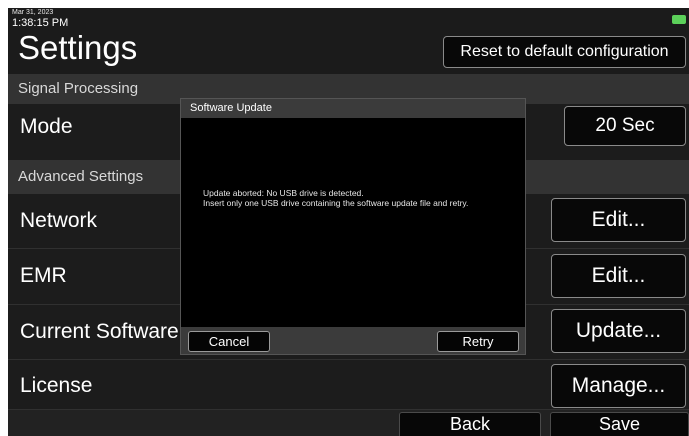 The image size is (689, 436). I want to click on network-label: Network, so click(59, 220).